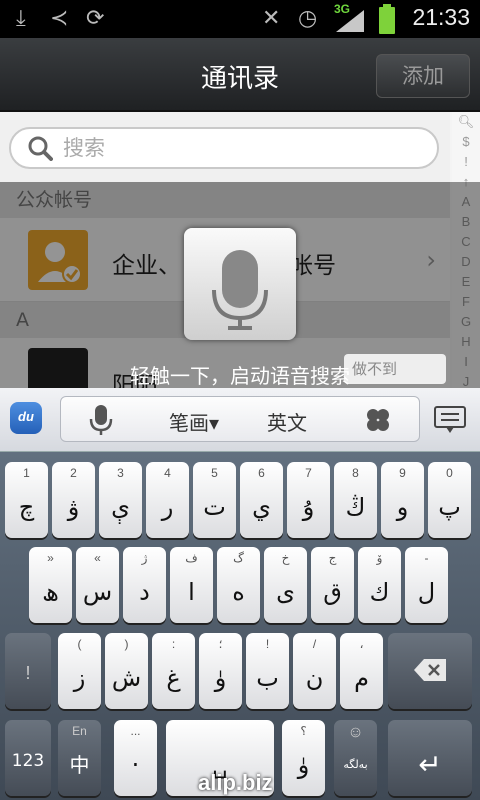 The height and width of the screenshot is (800, 480). What do you see at coordinates (387, 19) in the screenshot?
I see `battery-icon` at bounding box center [387, 19].